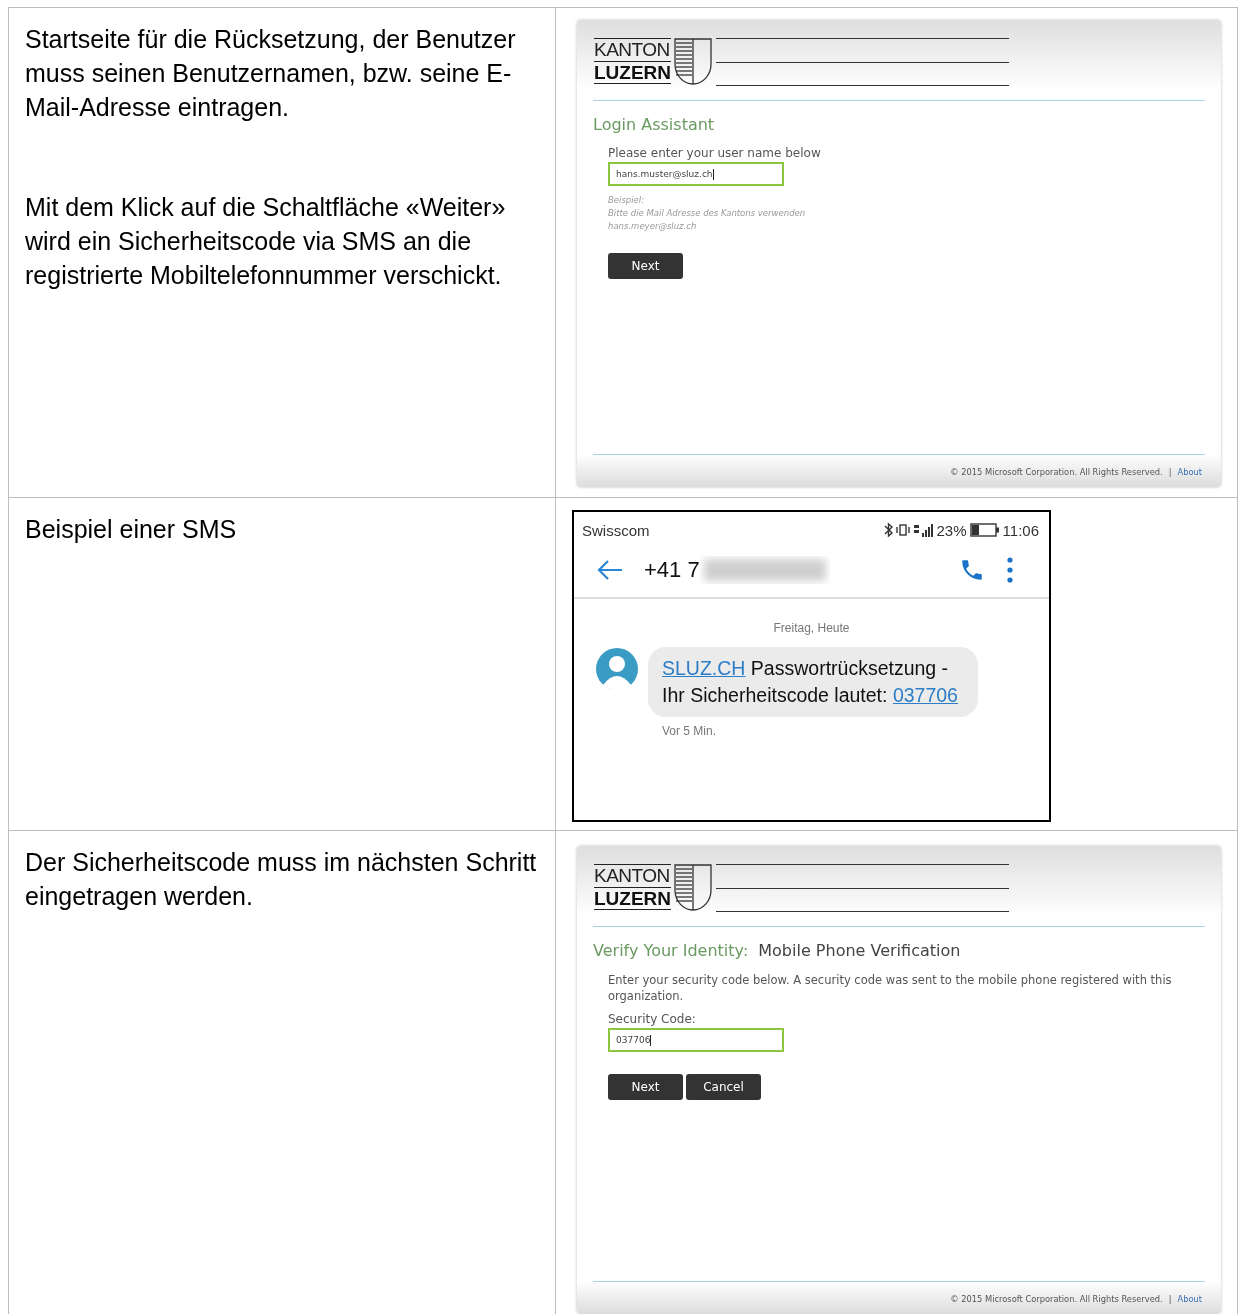 The image size is (1240, 1314). I want to click on code-link: 037706, so click(925, 695).